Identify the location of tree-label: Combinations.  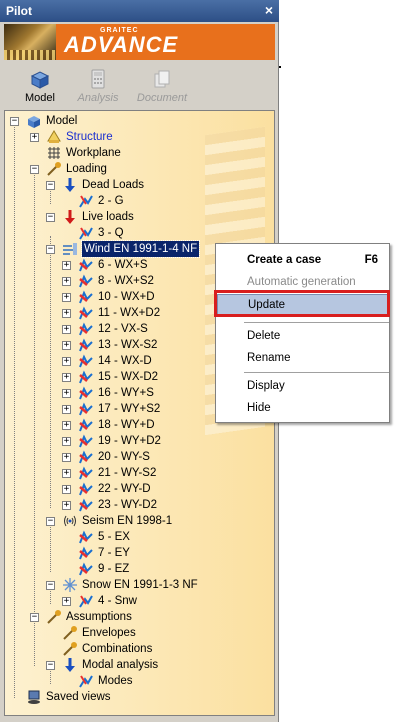
(117, 649).